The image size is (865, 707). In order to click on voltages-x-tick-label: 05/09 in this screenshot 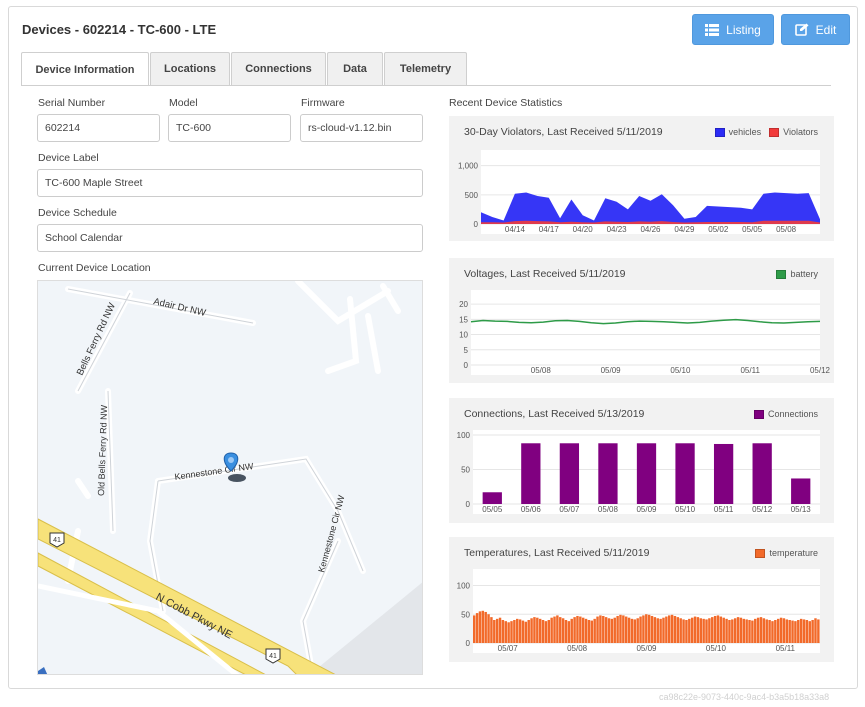, I will do `click(611, 370)`.